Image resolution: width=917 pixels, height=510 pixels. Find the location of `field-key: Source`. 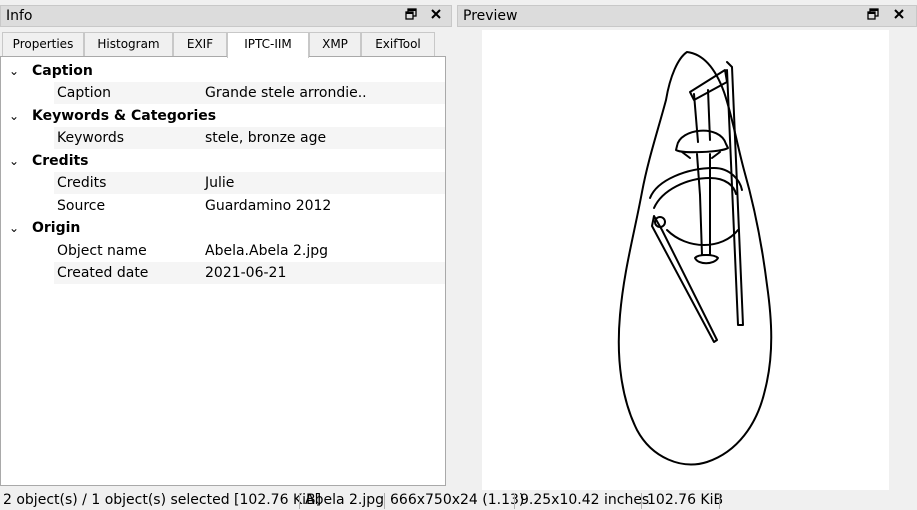

field-key: Source is located at coordinates (81, 206).